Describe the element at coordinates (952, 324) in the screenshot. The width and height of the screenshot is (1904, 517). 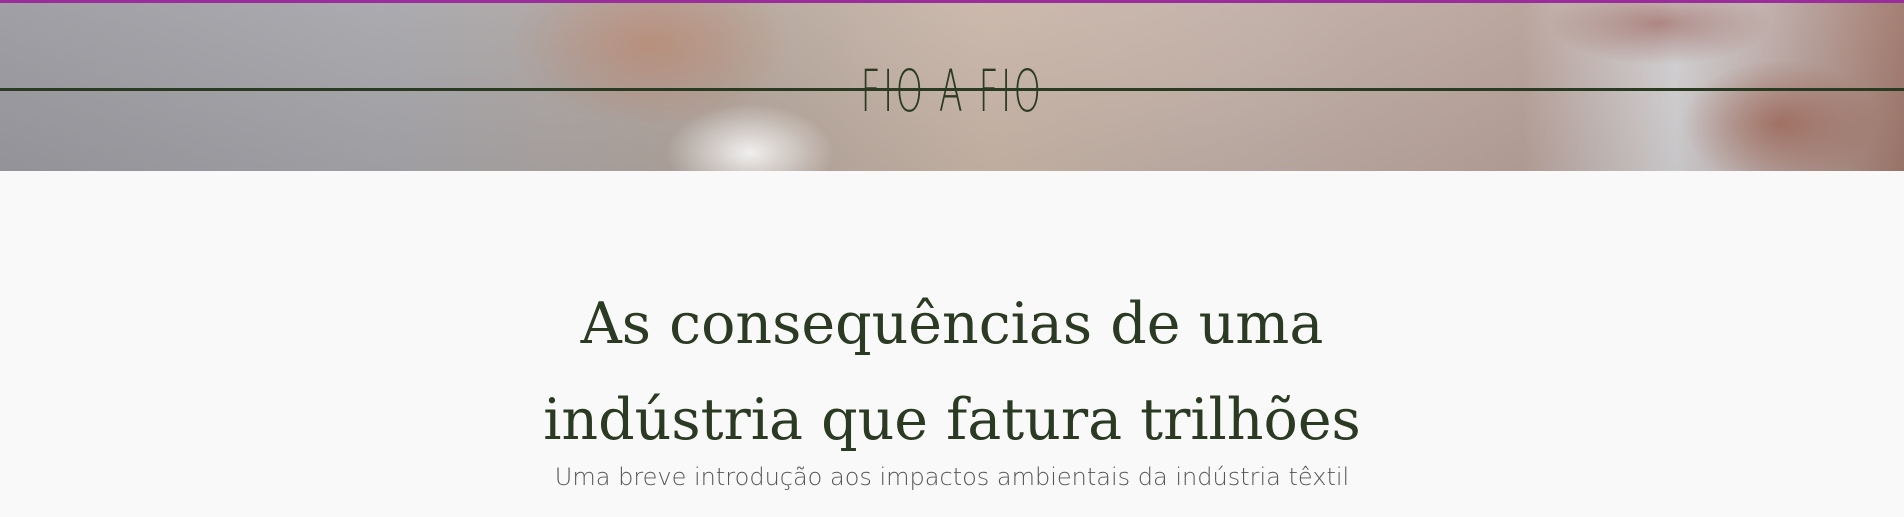
I see `article-title-line-1: As consequências de uma` at that location.